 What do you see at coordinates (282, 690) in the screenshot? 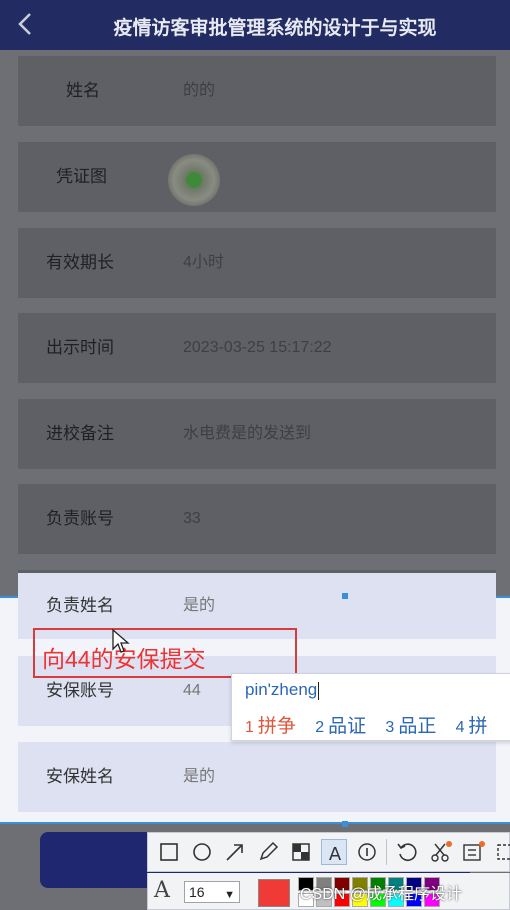
I see `ime-pinyin: pin'zheng` at bounding box center [282, 690].